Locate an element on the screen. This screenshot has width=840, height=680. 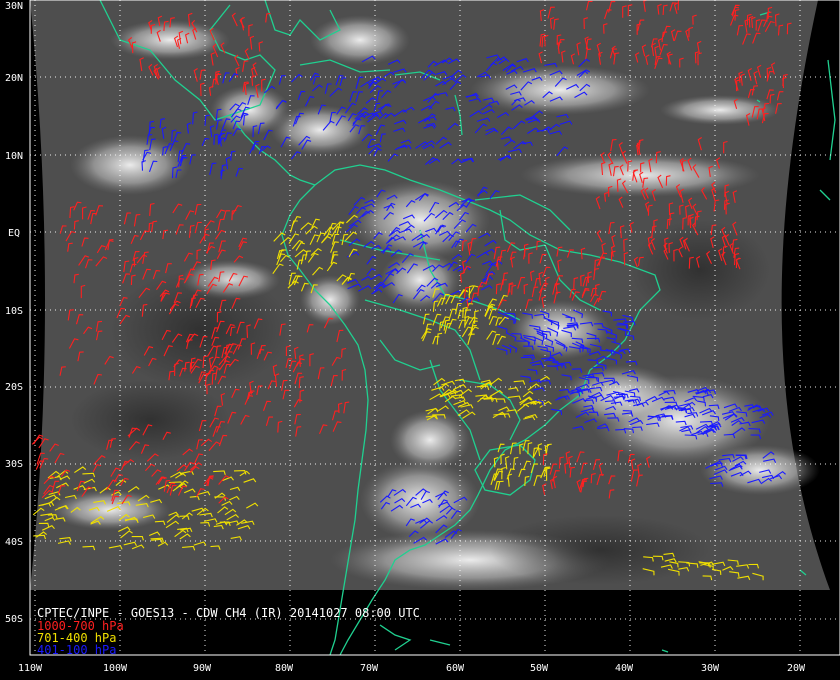
lon-label-90w: 90W is located at coordinates (202, 668).